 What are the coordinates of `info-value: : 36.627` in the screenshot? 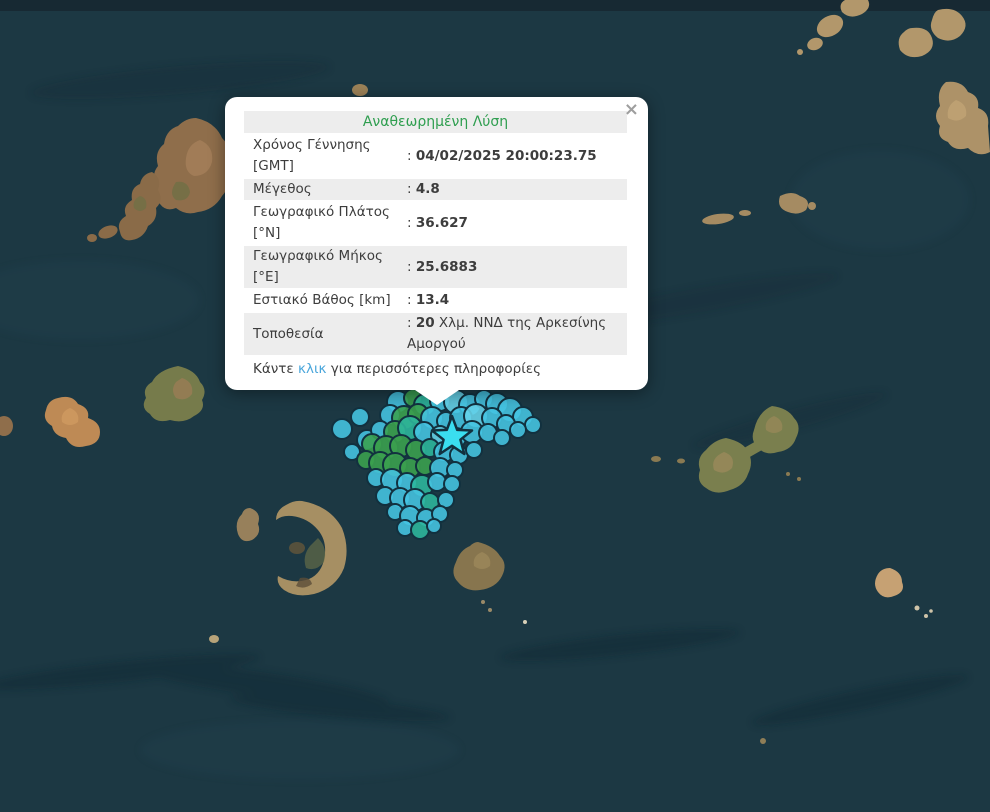 It's located at (437, 222).